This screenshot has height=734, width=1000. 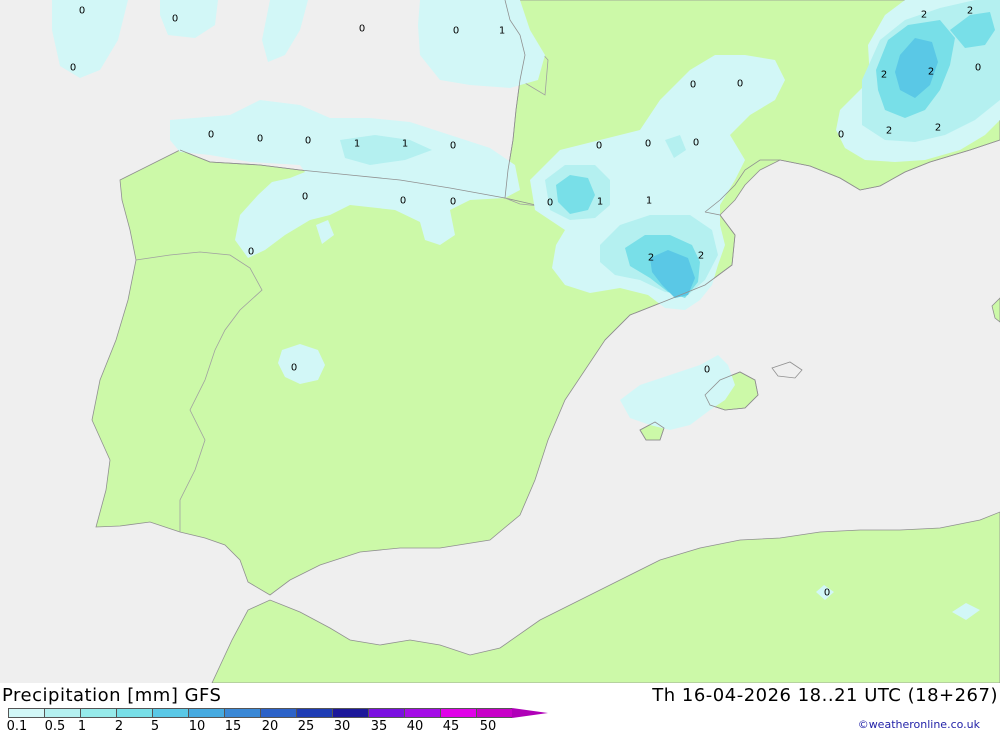 I want to click on scale-tick-label: 10, so click(x=197, y=726).